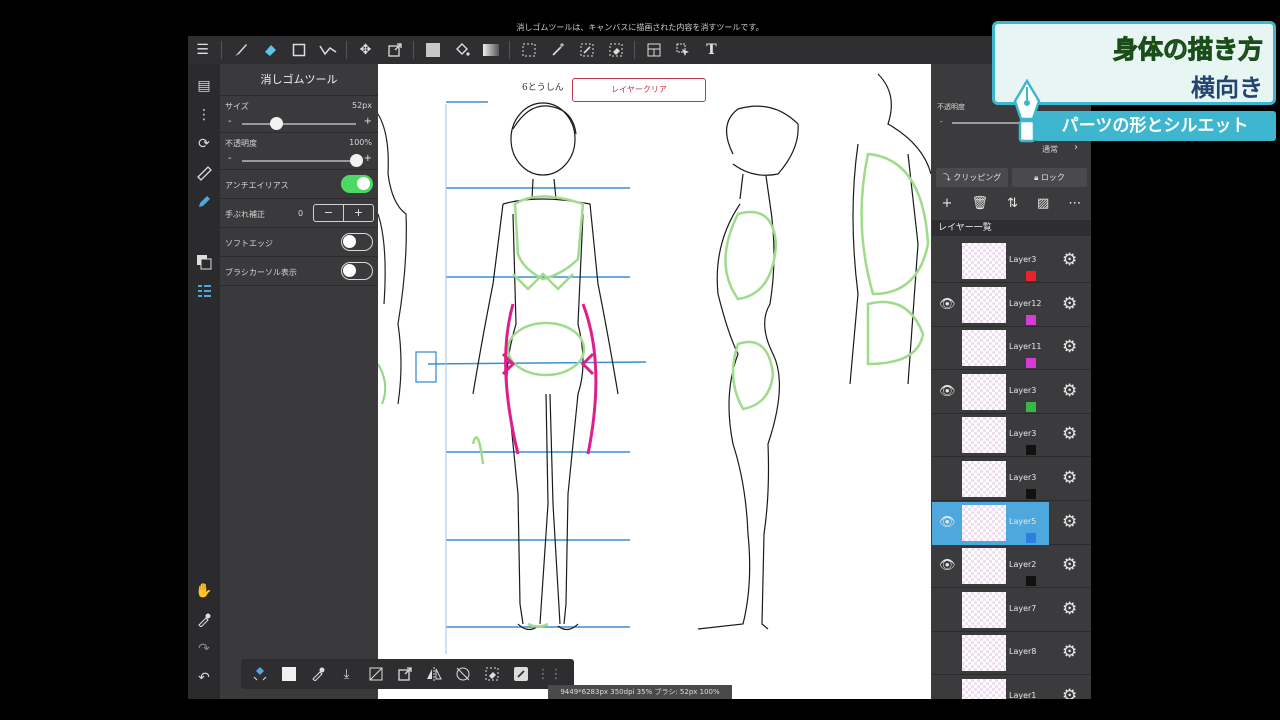 Image resolution: width=1280 pixels, height=720 pixels. I want to click on size-decrease-button: -, so click(230, 121).